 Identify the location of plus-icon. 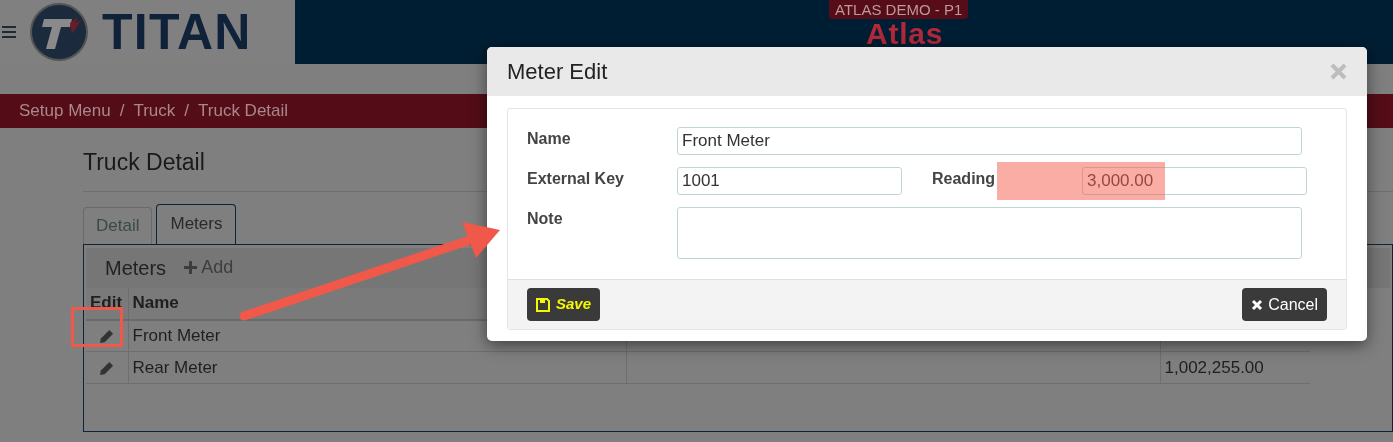
(191, 267).